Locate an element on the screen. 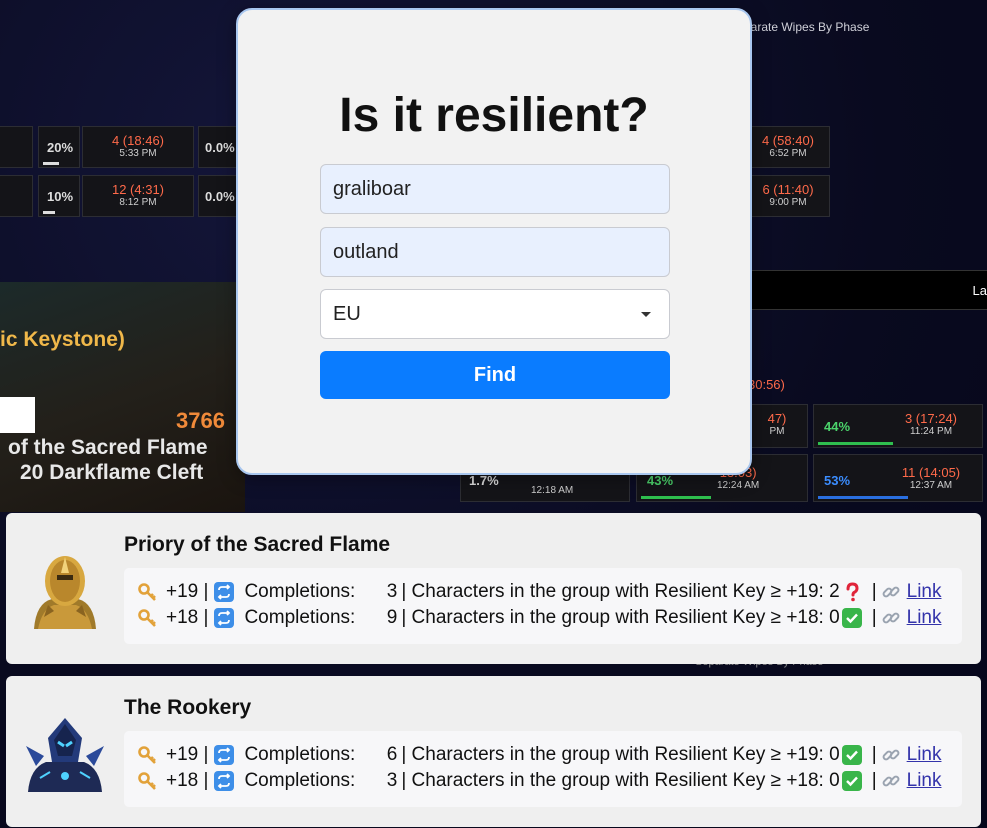 Image resolution: width=987 pixels, height=828 pixels. bg-cell: 53% 11 (14:05) 12:37 AM is located at coordinates (898, 478).